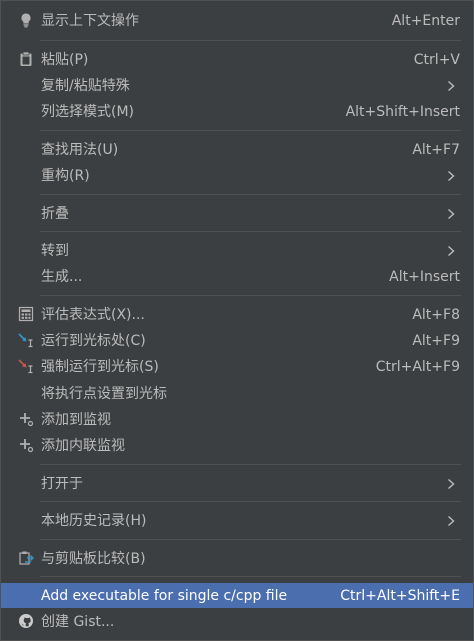 The image size is (474, 641). I want to click on menu-item-run-to-cursor: 运行到光标处(C) Alt+F9, so click(237, 340).